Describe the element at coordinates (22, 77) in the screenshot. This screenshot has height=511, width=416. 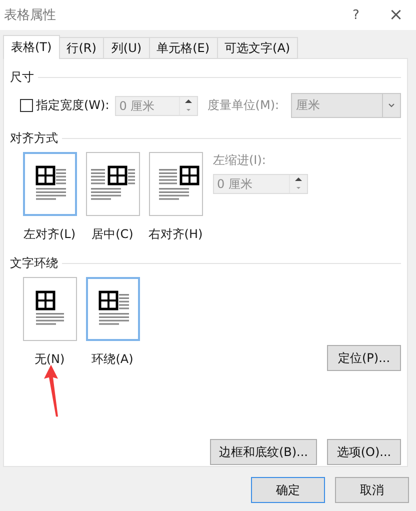
I see `section-title: 尺寸` at that location.